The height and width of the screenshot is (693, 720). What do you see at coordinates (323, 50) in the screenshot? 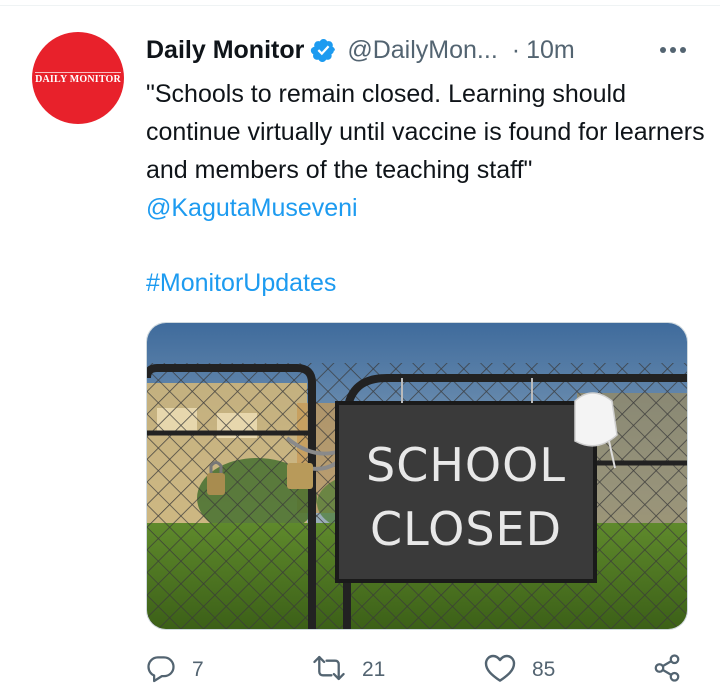
I see `verified-badge-icon` at bounding box center [323, 50].